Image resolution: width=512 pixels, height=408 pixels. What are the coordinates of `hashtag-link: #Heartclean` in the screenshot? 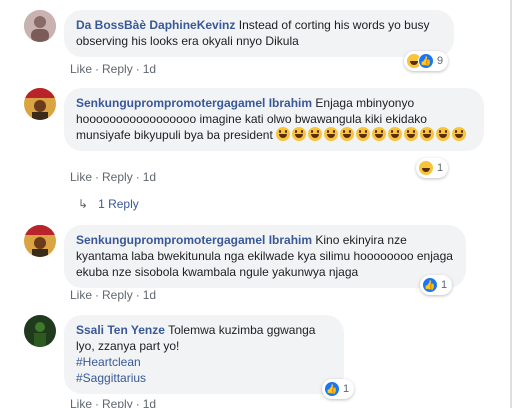 It's located at (204, 362).